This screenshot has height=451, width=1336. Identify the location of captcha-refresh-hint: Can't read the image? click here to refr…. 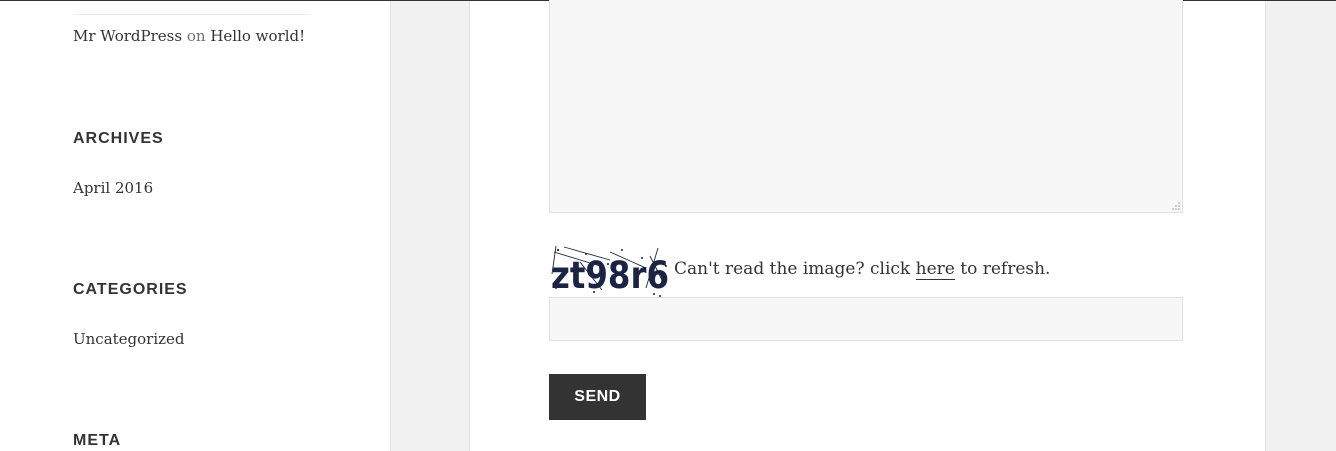
(862, 269).